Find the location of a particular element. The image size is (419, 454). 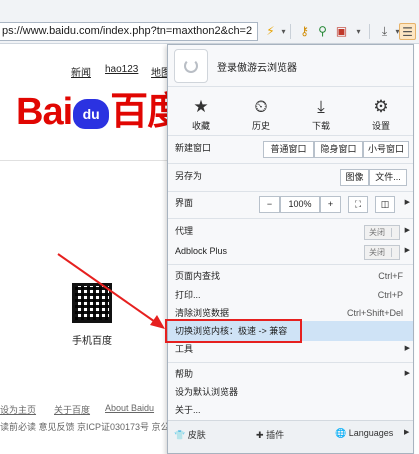

login-label: 登录傲游云浏览器 is located at coordinates (257, 66).